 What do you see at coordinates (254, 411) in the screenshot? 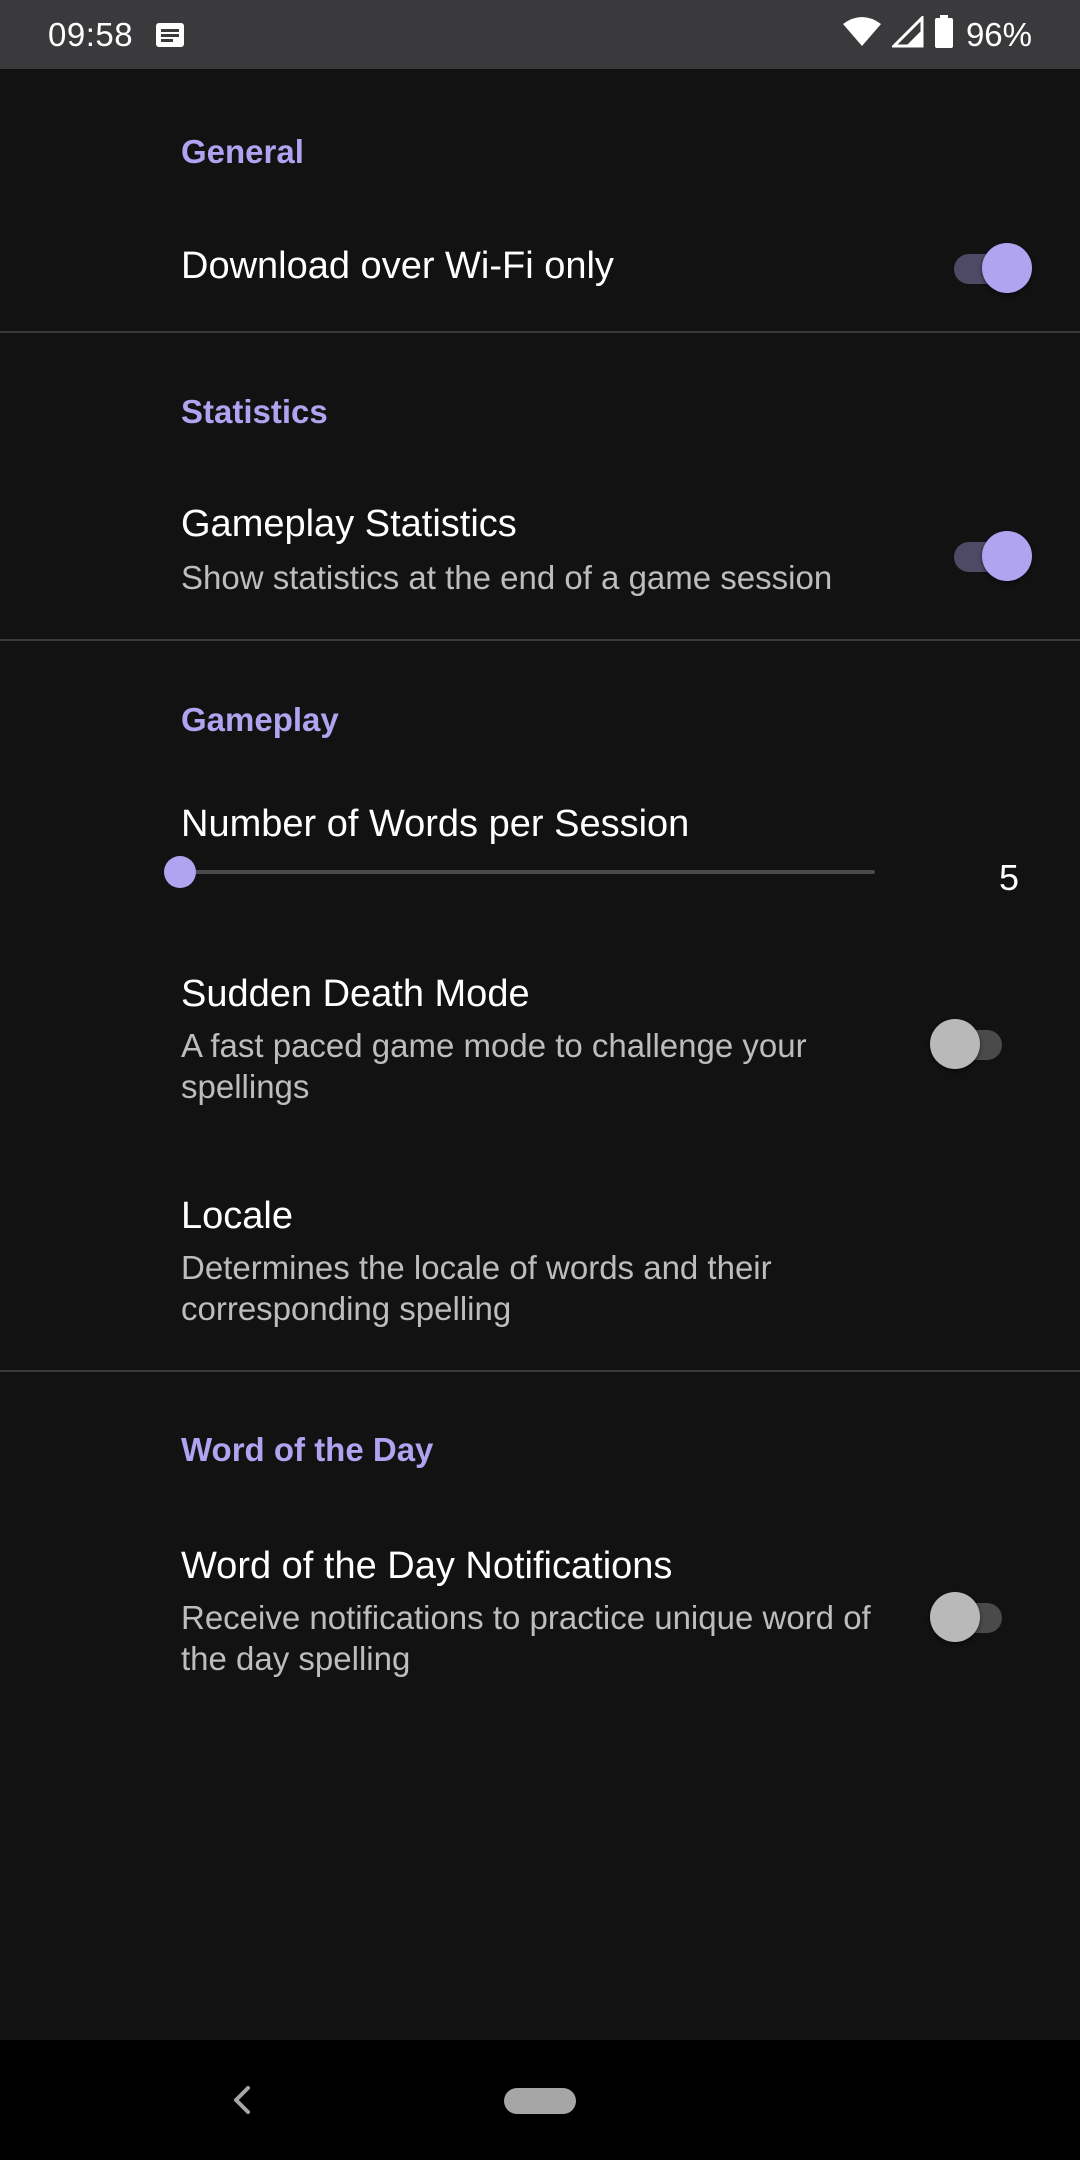
I see `section-title-statistics: Statistics` at bounding box center [254, 411].